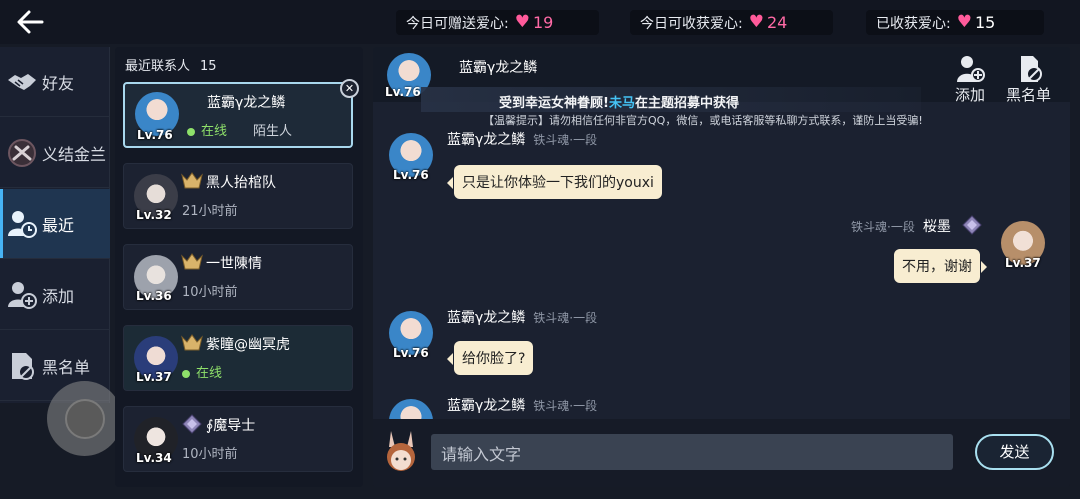 Image resolution: width=1080 pixels, height=499 pixels. I want to click on assistant-icon, so click(84, 418).